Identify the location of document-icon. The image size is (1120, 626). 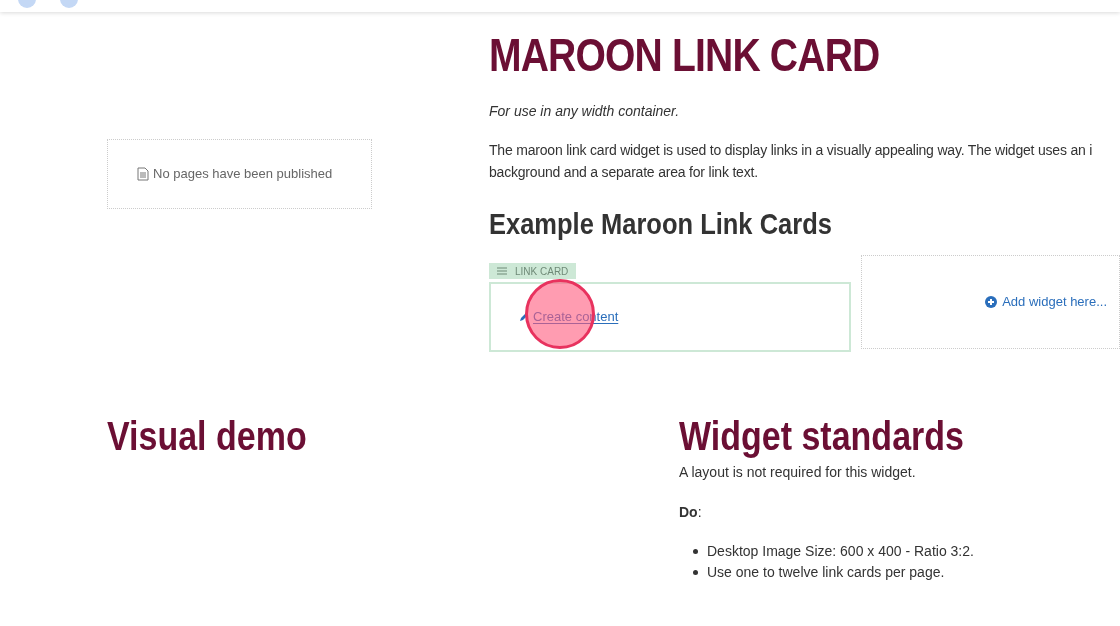
(143, 174).